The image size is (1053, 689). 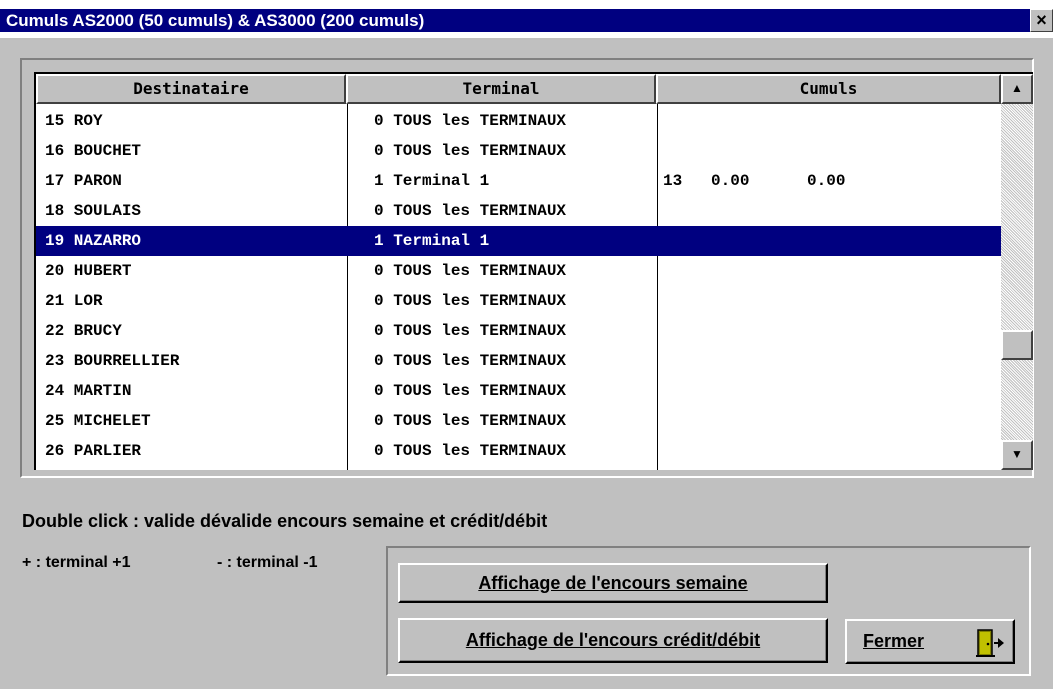 I want to click on column-header-terminal: Terminal, so click(x=501, y=89).